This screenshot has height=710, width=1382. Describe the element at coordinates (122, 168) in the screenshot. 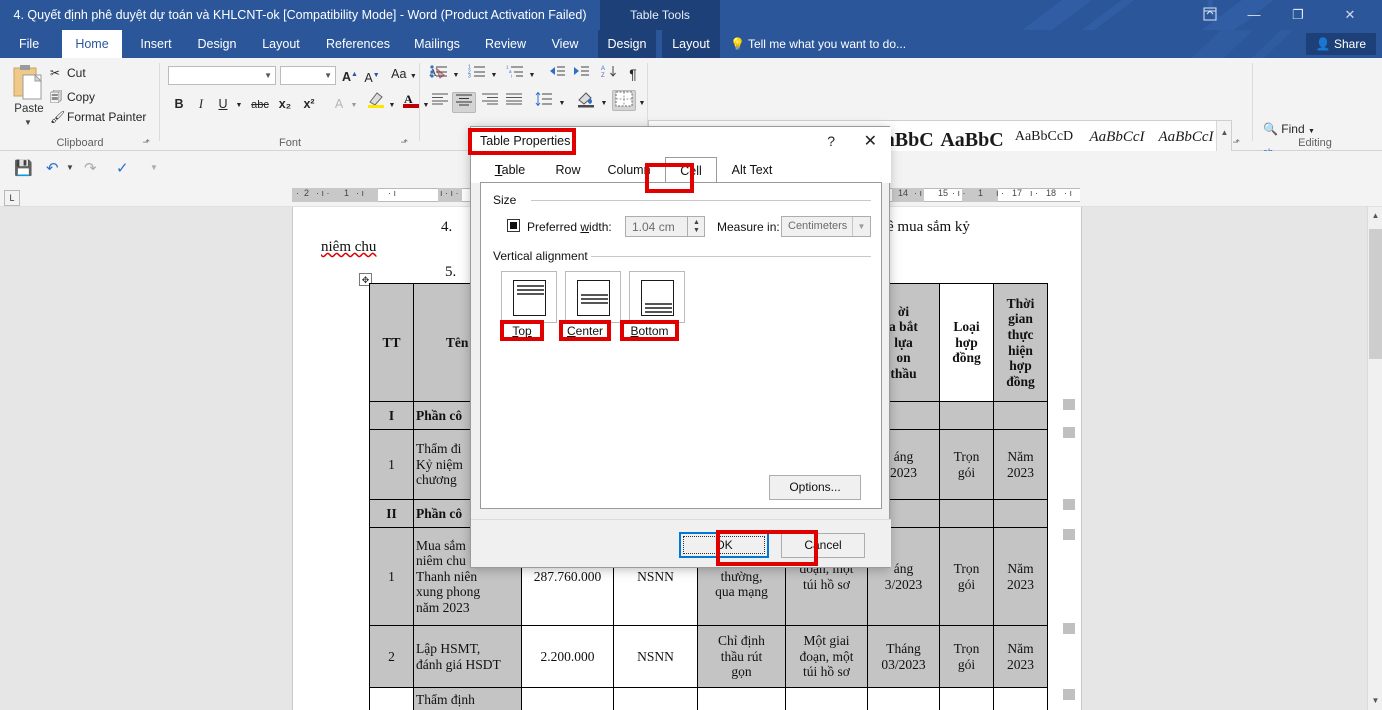

I see `spelling-check-icon: ✓` at that location.